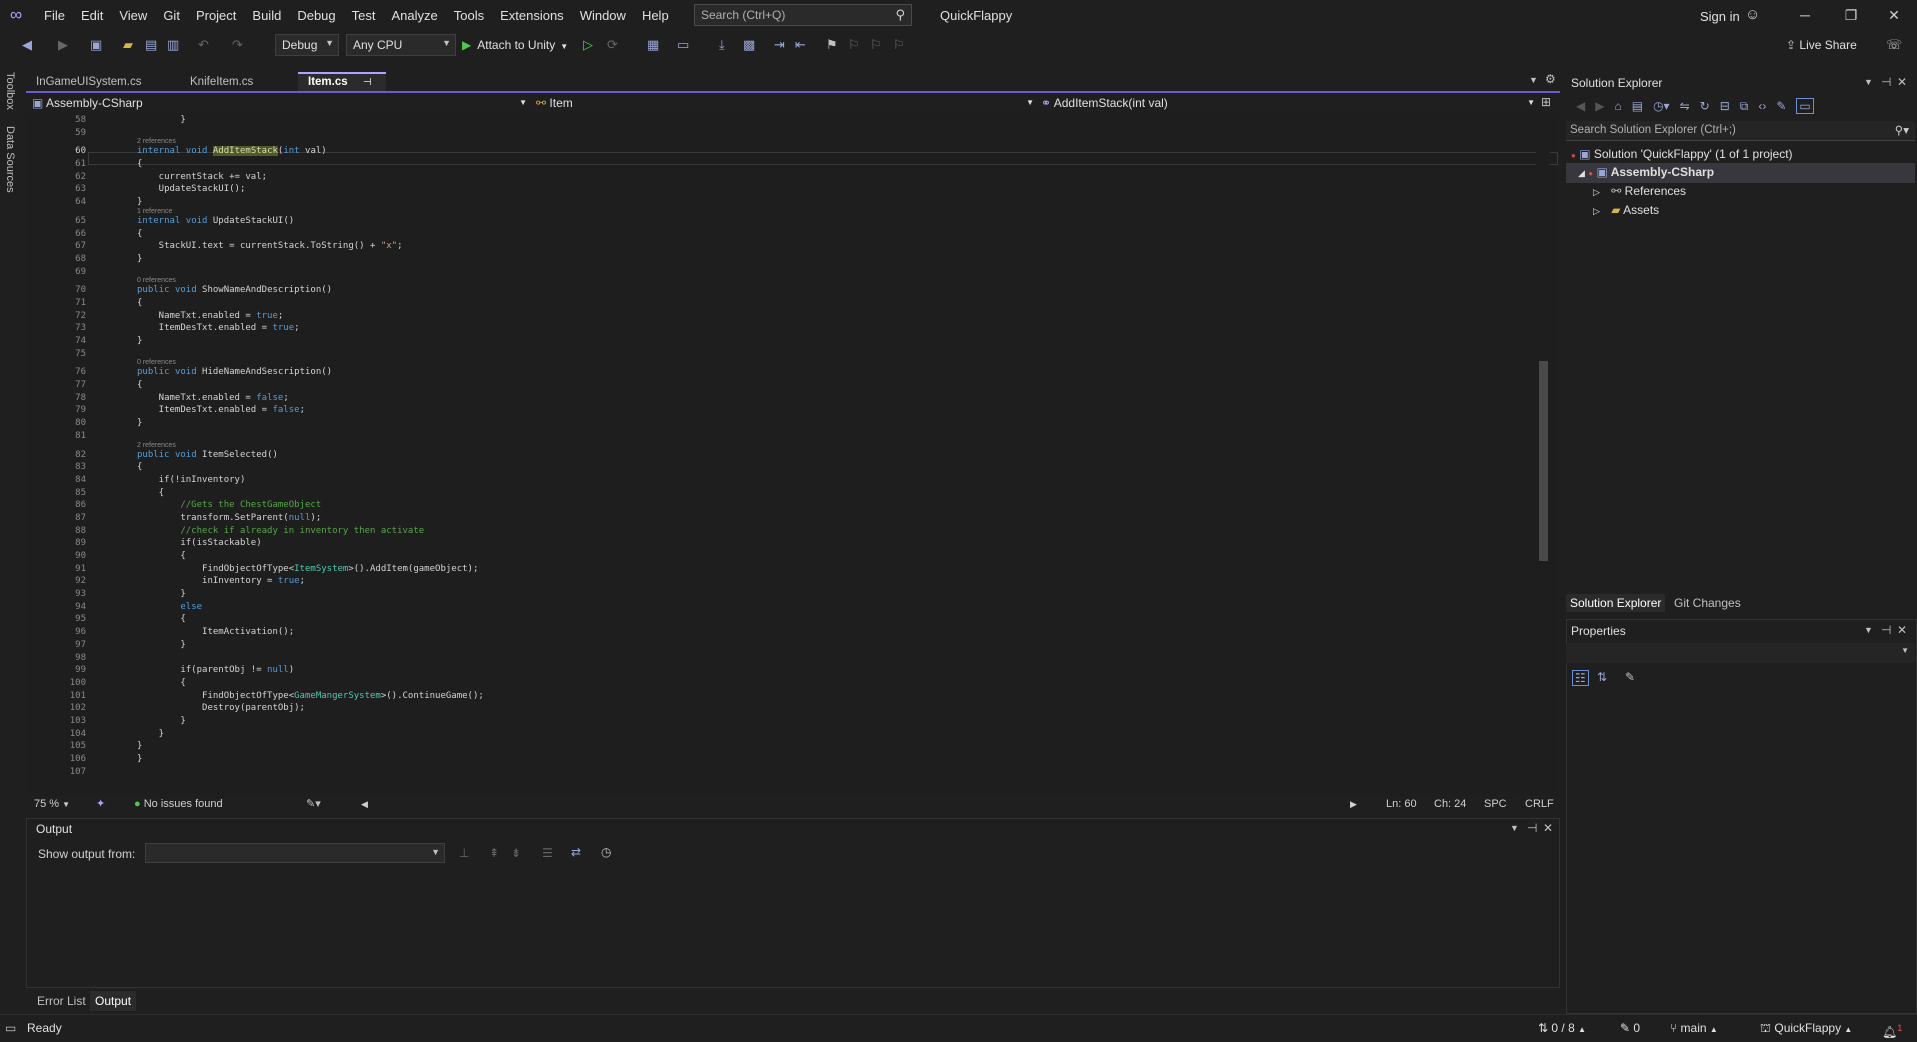 This screenshot has width=1917, height=1042. What do you see at coordinates (1580, 106) in the screenshot?
I see `back-icon: ◀` at bounding box center [1580, 106].